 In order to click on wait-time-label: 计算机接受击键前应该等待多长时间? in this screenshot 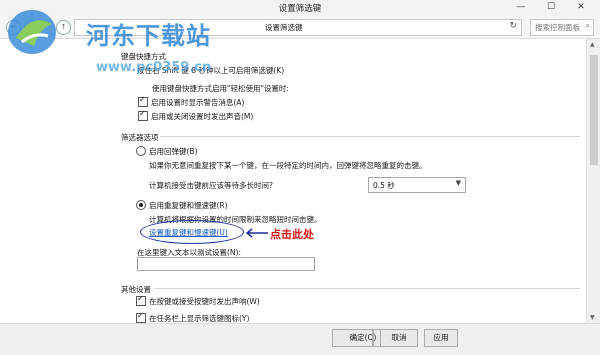, I will do `click(211, 185)`.